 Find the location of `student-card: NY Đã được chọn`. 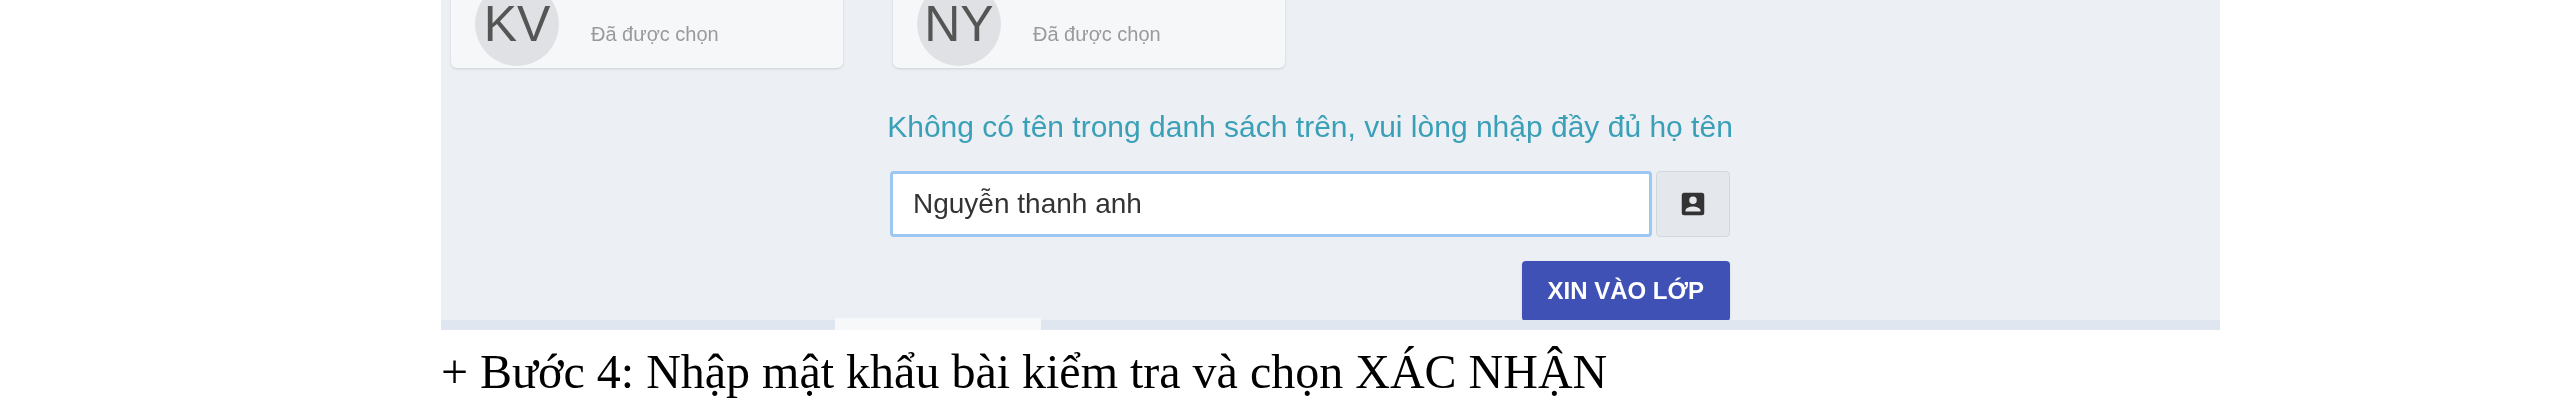

student-card: NY Đã được chọn is located at coordinates (1089, 34).